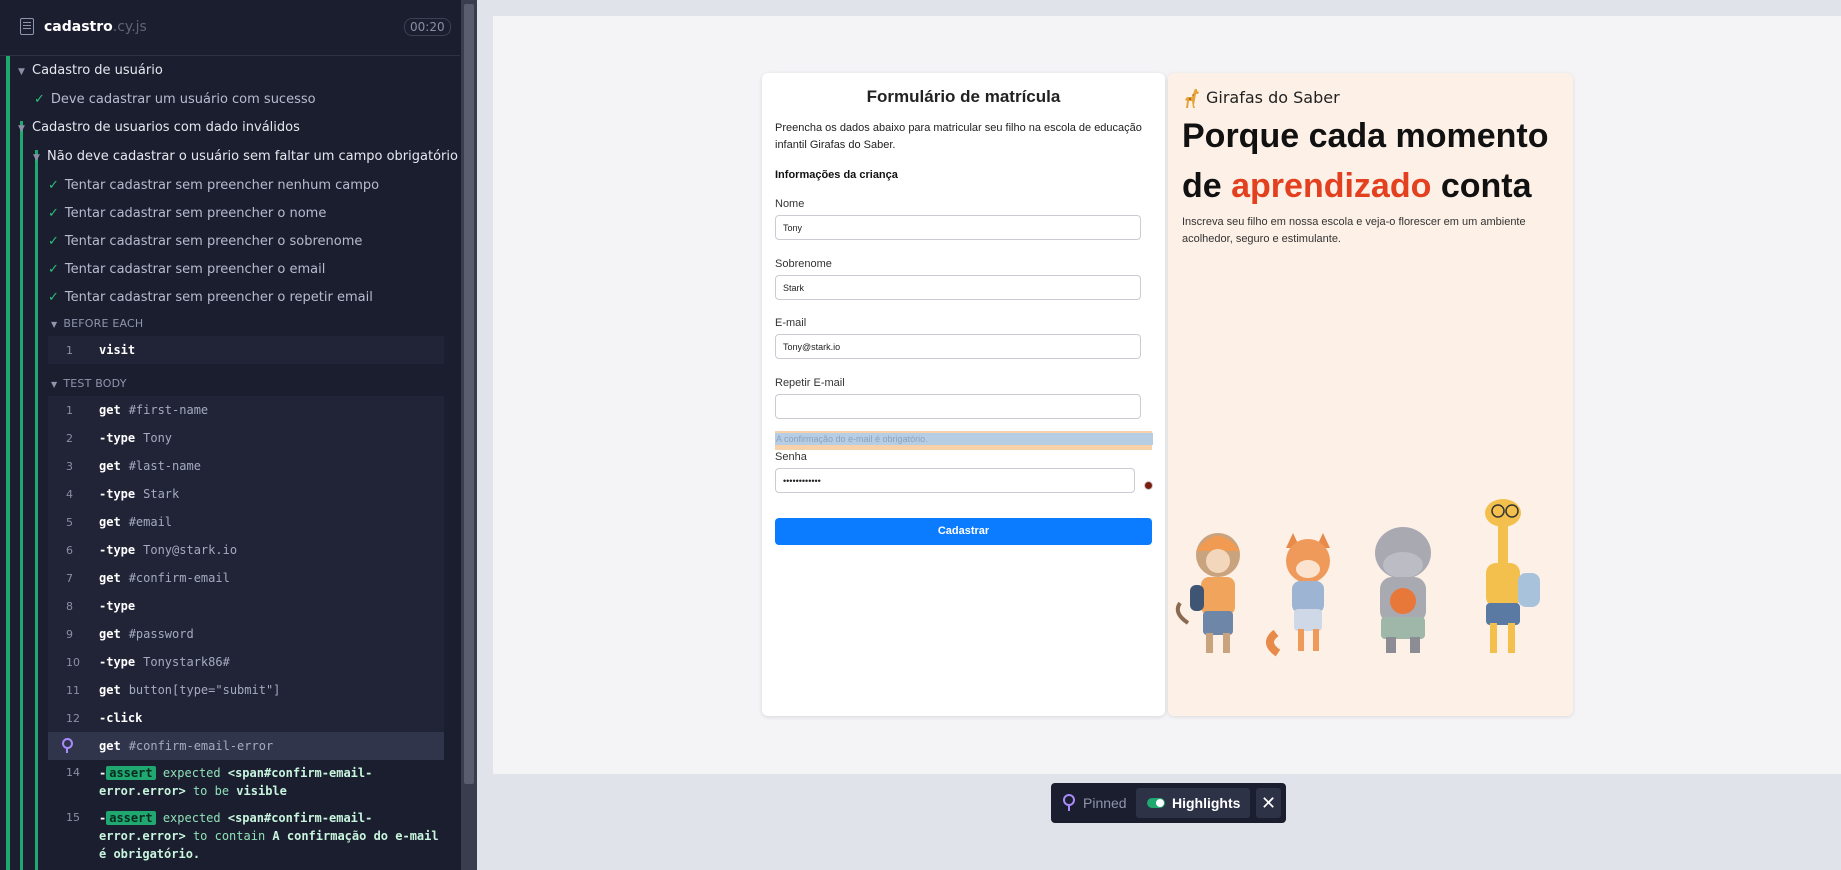  Describe the element at coordinates (958, 287) in the screenshot. I see `last-name-input: Stark` at that location.